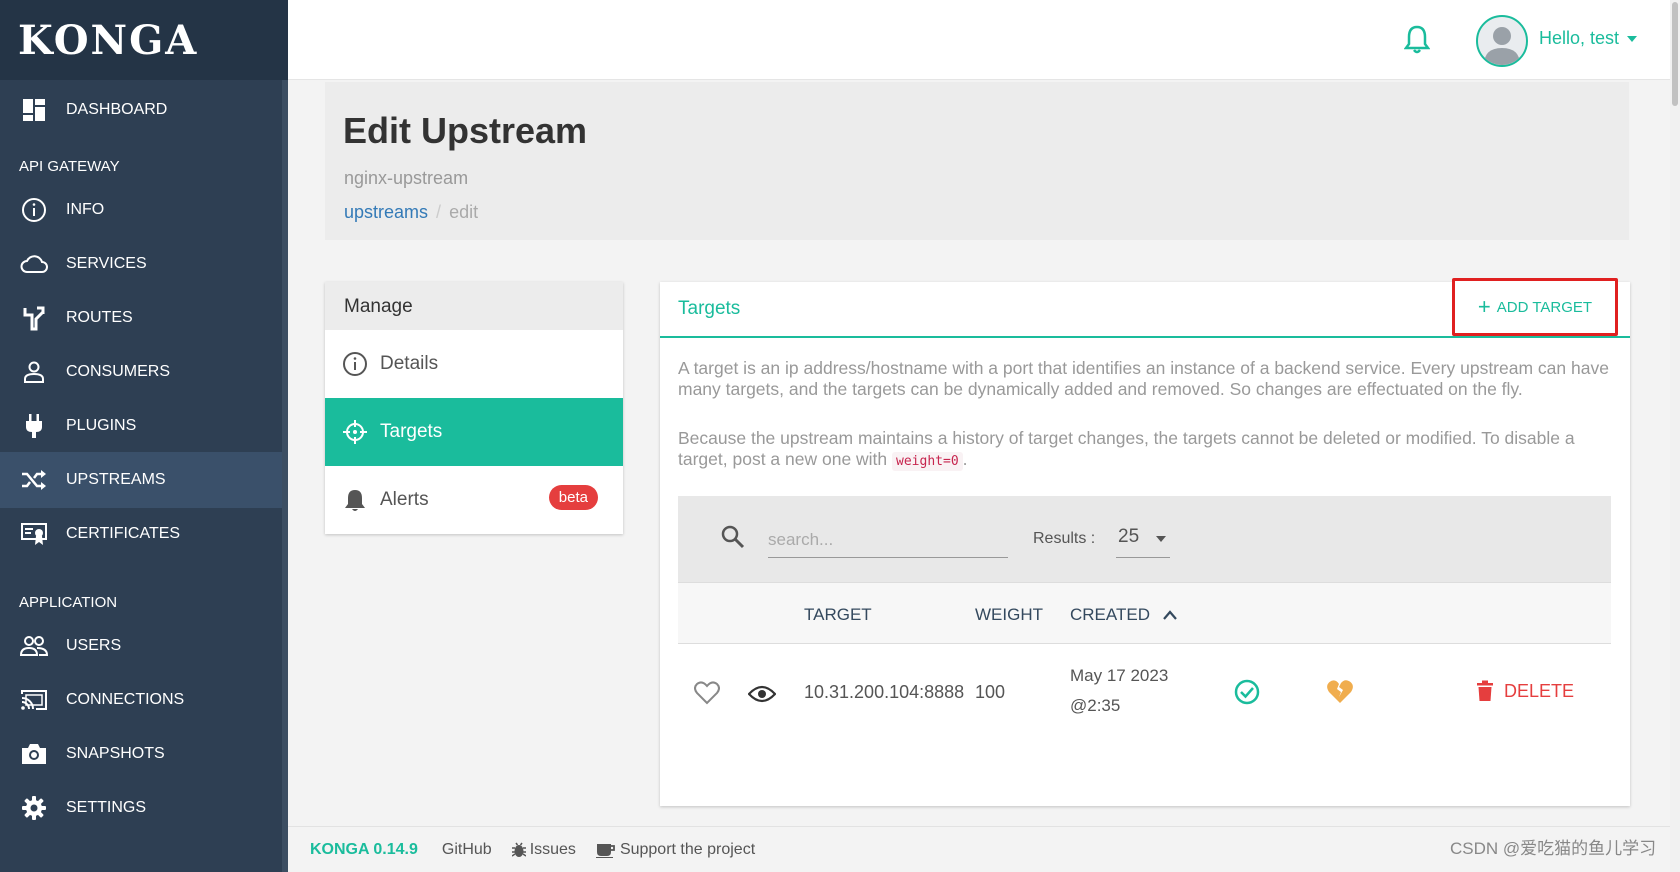 The width and height of the screenshot is (1680, 872). Describe the element at coordinates (1095, 705) in the screenshot. I see `created-time: @2:35` at that location.